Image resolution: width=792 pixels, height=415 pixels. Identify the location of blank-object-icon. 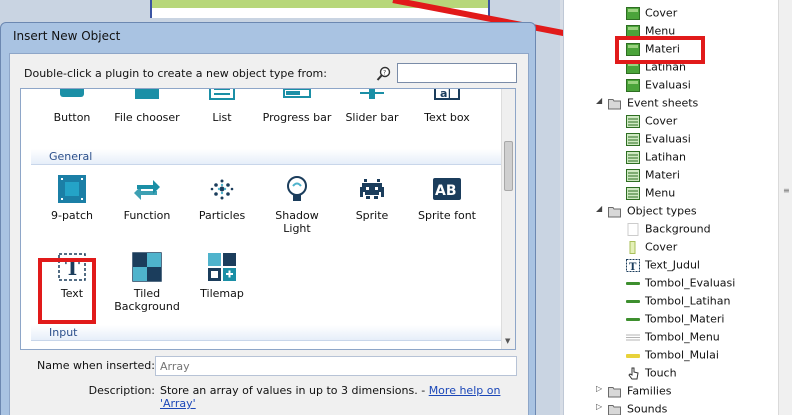
(633, 229).